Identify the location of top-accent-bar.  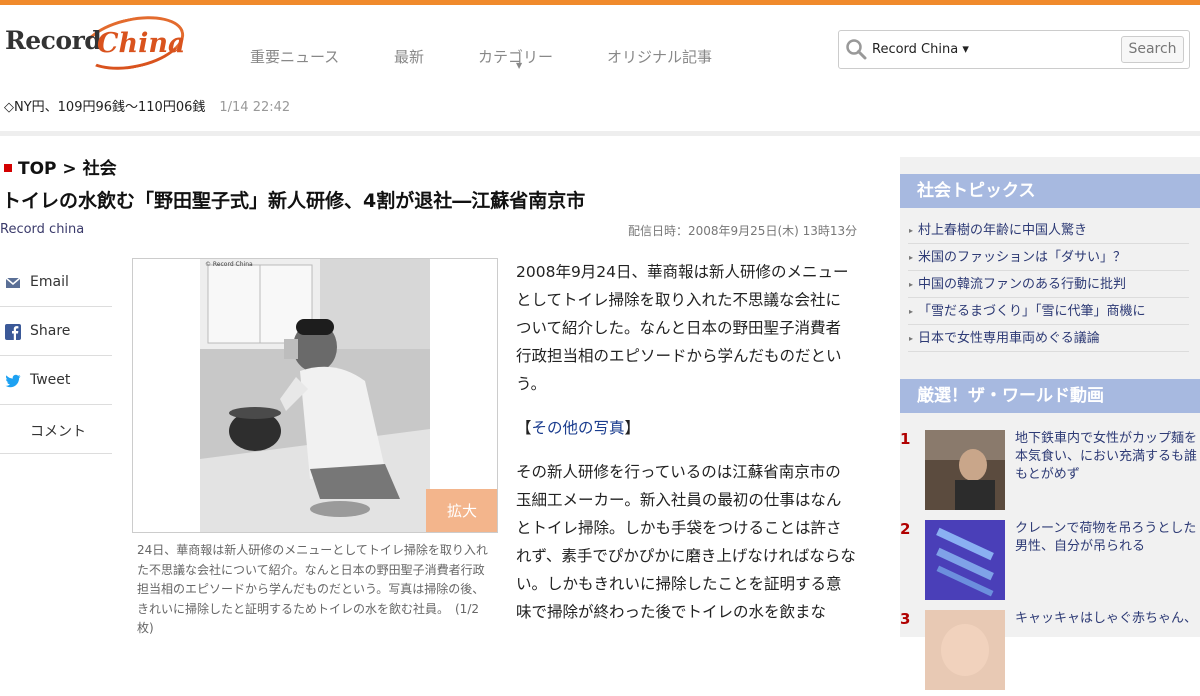
(600, 2).